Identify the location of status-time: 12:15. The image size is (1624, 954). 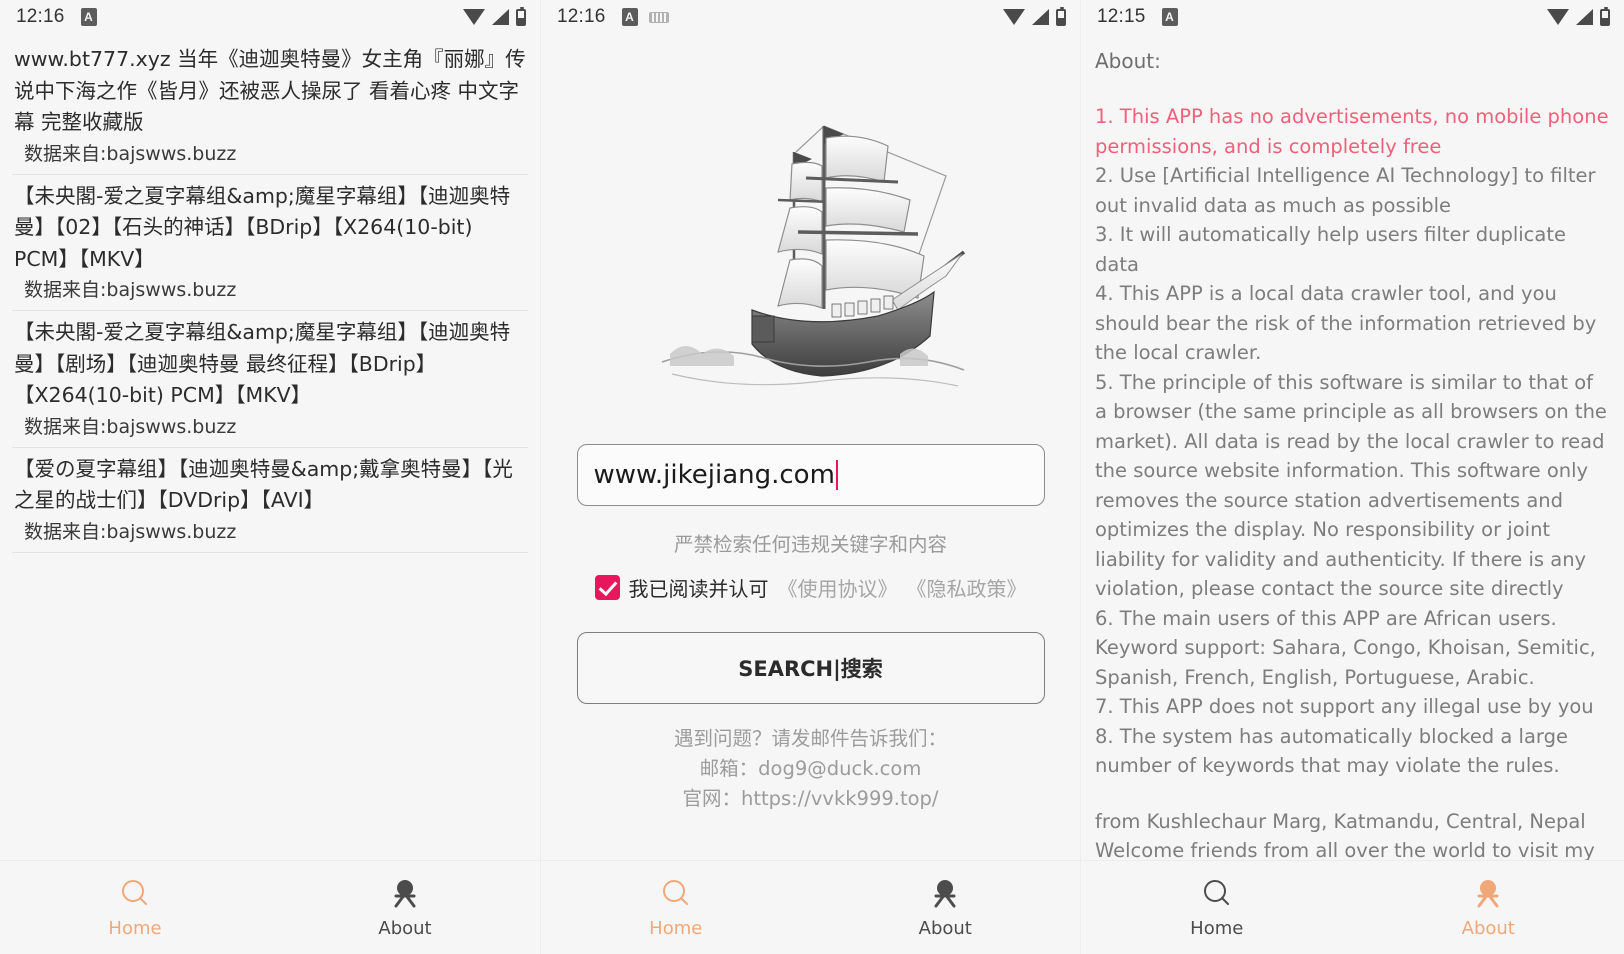
(1121, 16).